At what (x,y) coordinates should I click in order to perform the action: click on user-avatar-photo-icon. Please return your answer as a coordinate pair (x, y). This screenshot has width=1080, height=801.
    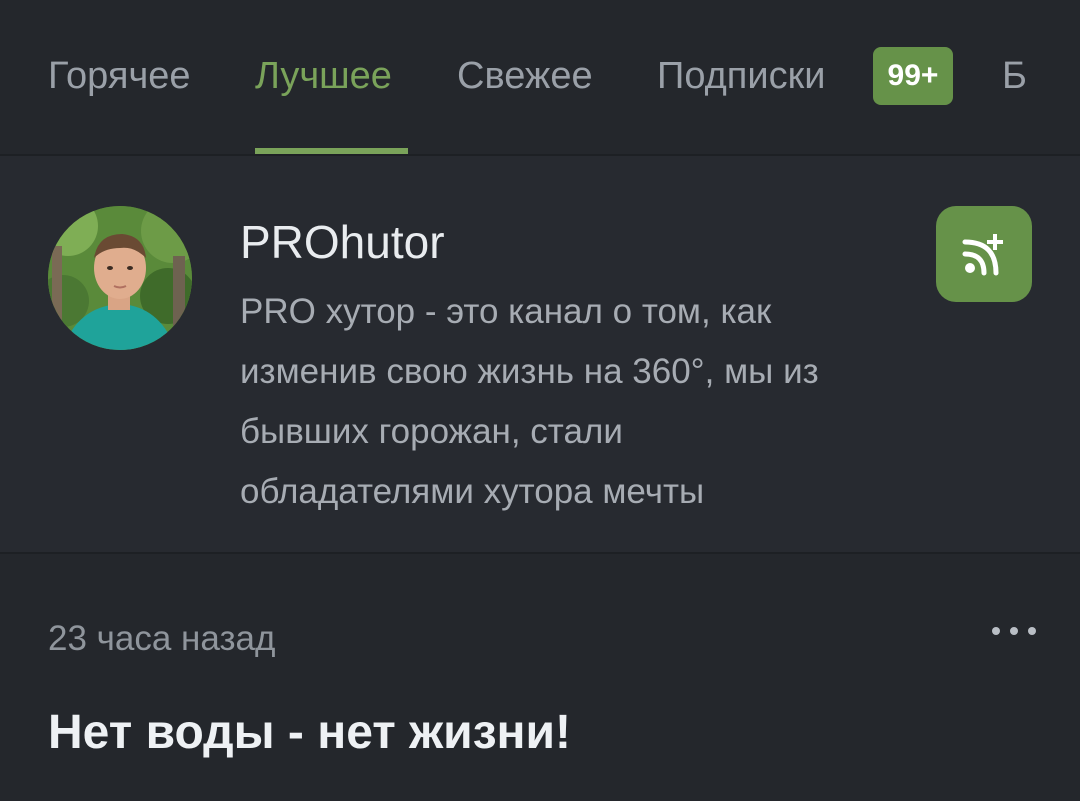
    Looking at the image, I should click on (120, 278).